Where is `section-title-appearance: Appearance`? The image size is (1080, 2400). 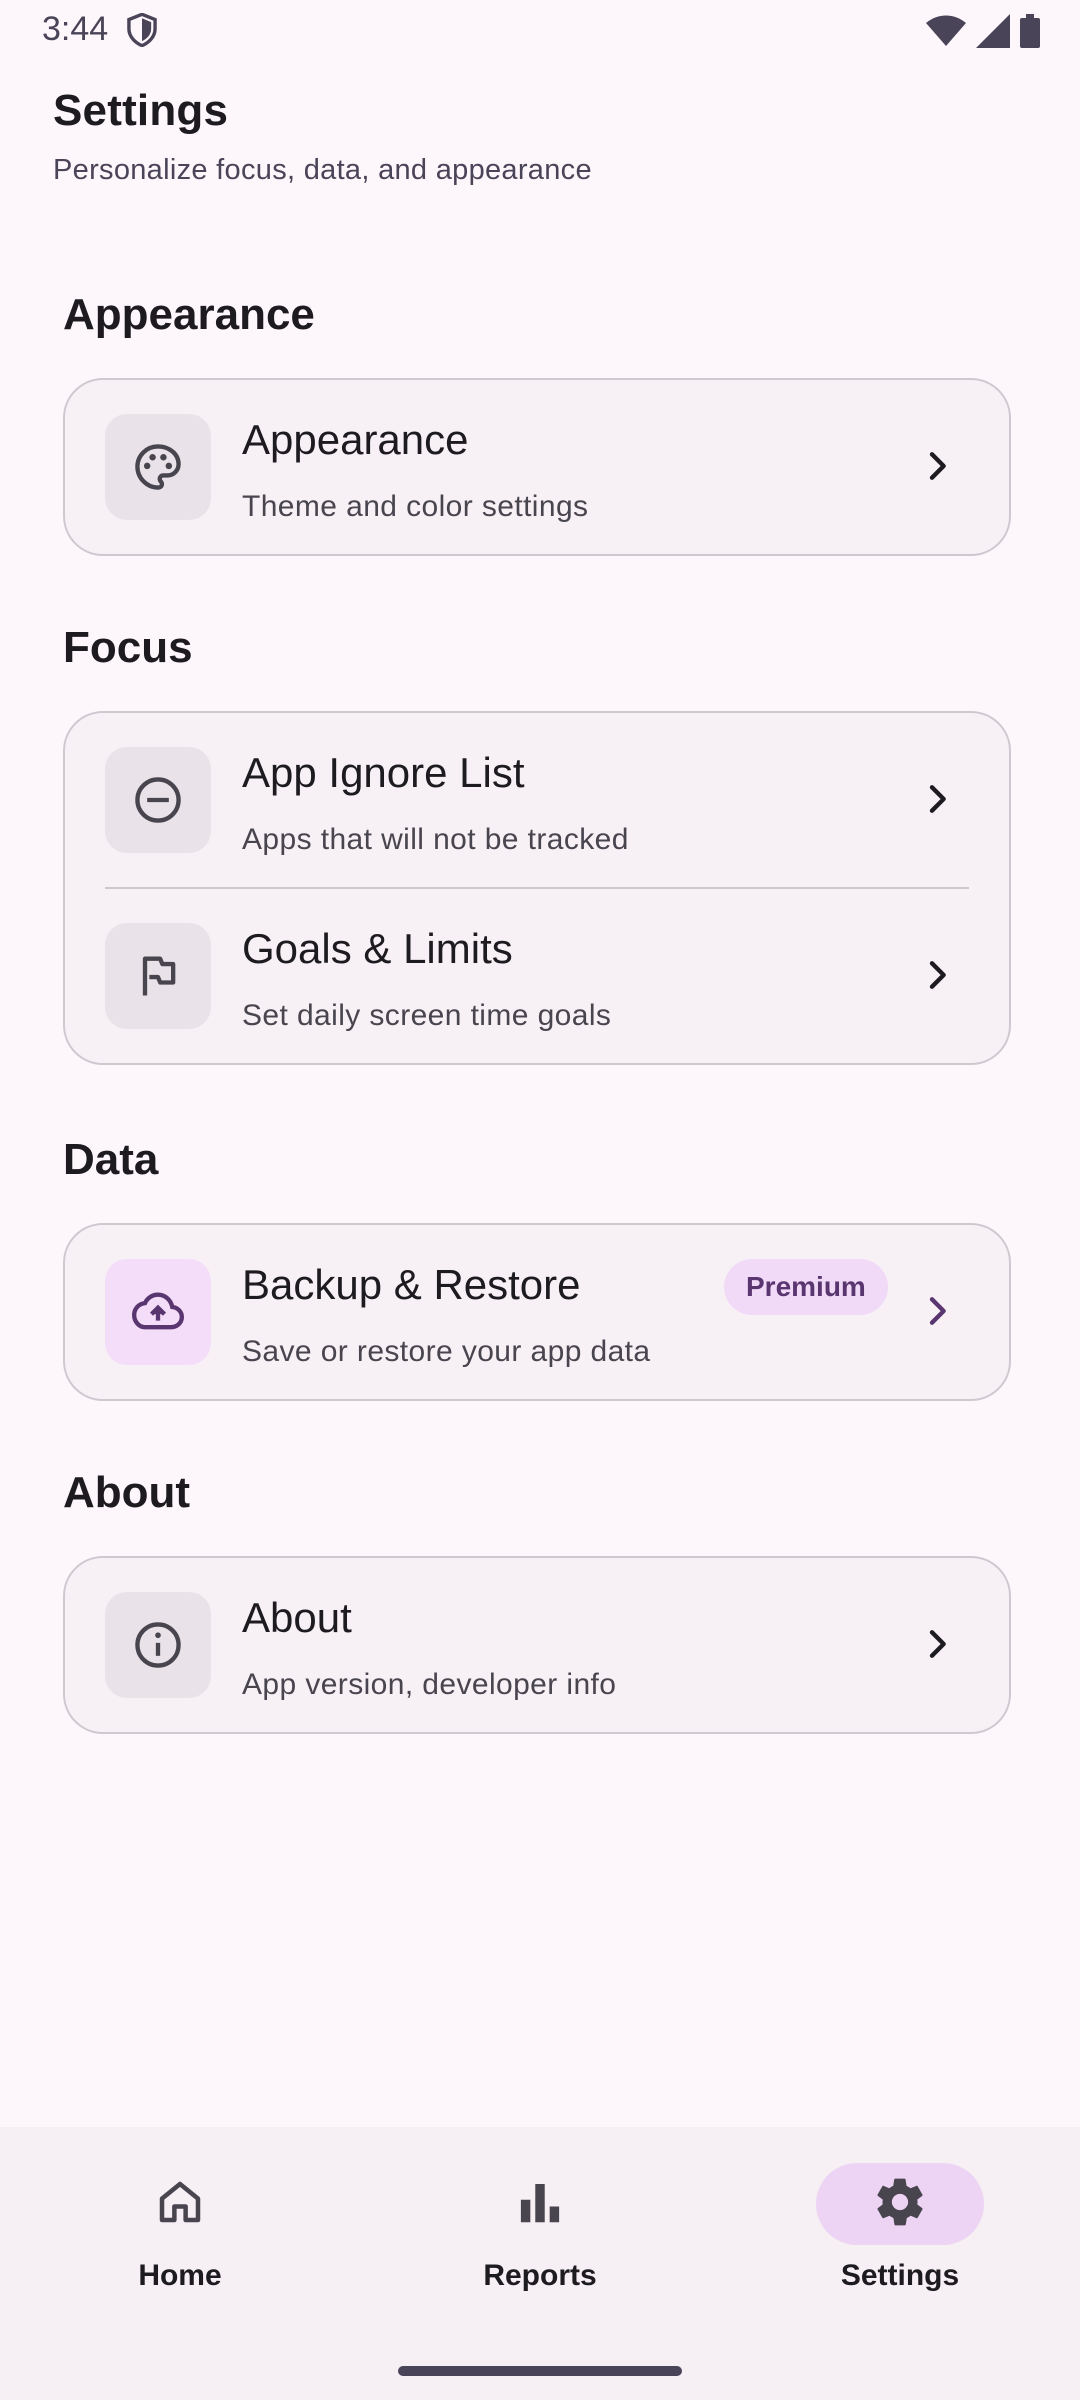 section-title-appearance: Appearance is located at coordinates (189, 314).